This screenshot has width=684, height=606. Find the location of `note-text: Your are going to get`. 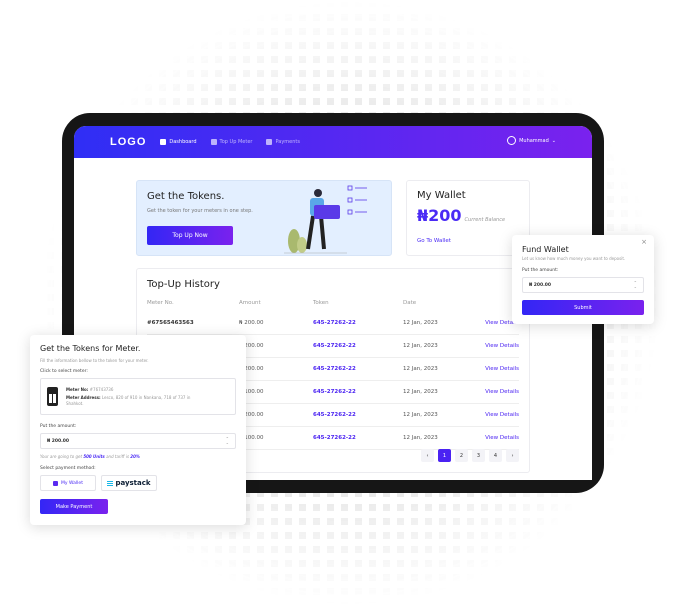

note-text: Your are going to get is located at coordinates (62, 456).